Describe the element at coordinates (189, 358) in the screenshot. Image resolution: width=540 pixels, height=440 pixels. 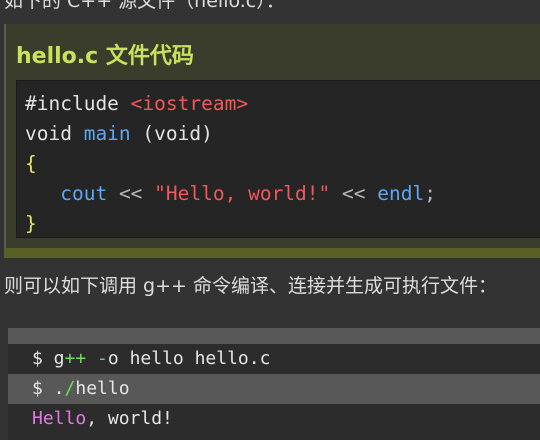
I see `command-args: o hello hello.c` at that location.